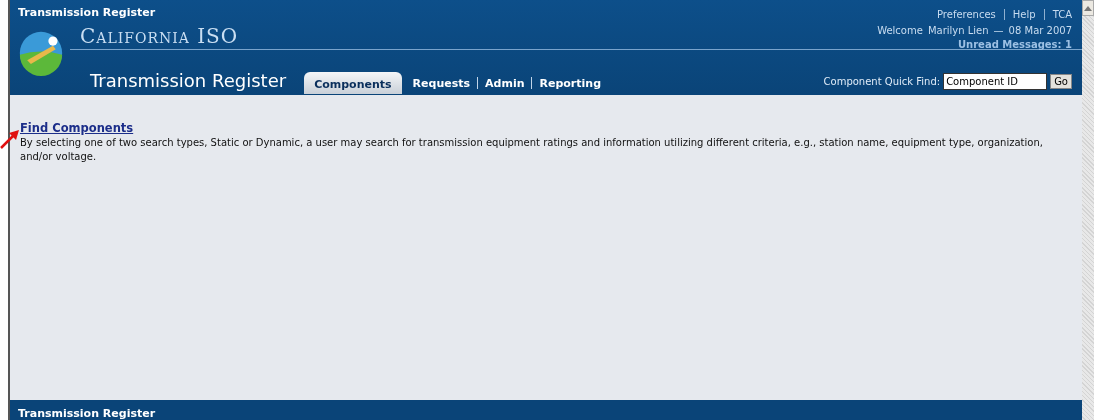 The image size is (1094, 420). Describe the element at coordinates (188, 80) in the screenshot. I see `product-title: Transmission Register` at that location.